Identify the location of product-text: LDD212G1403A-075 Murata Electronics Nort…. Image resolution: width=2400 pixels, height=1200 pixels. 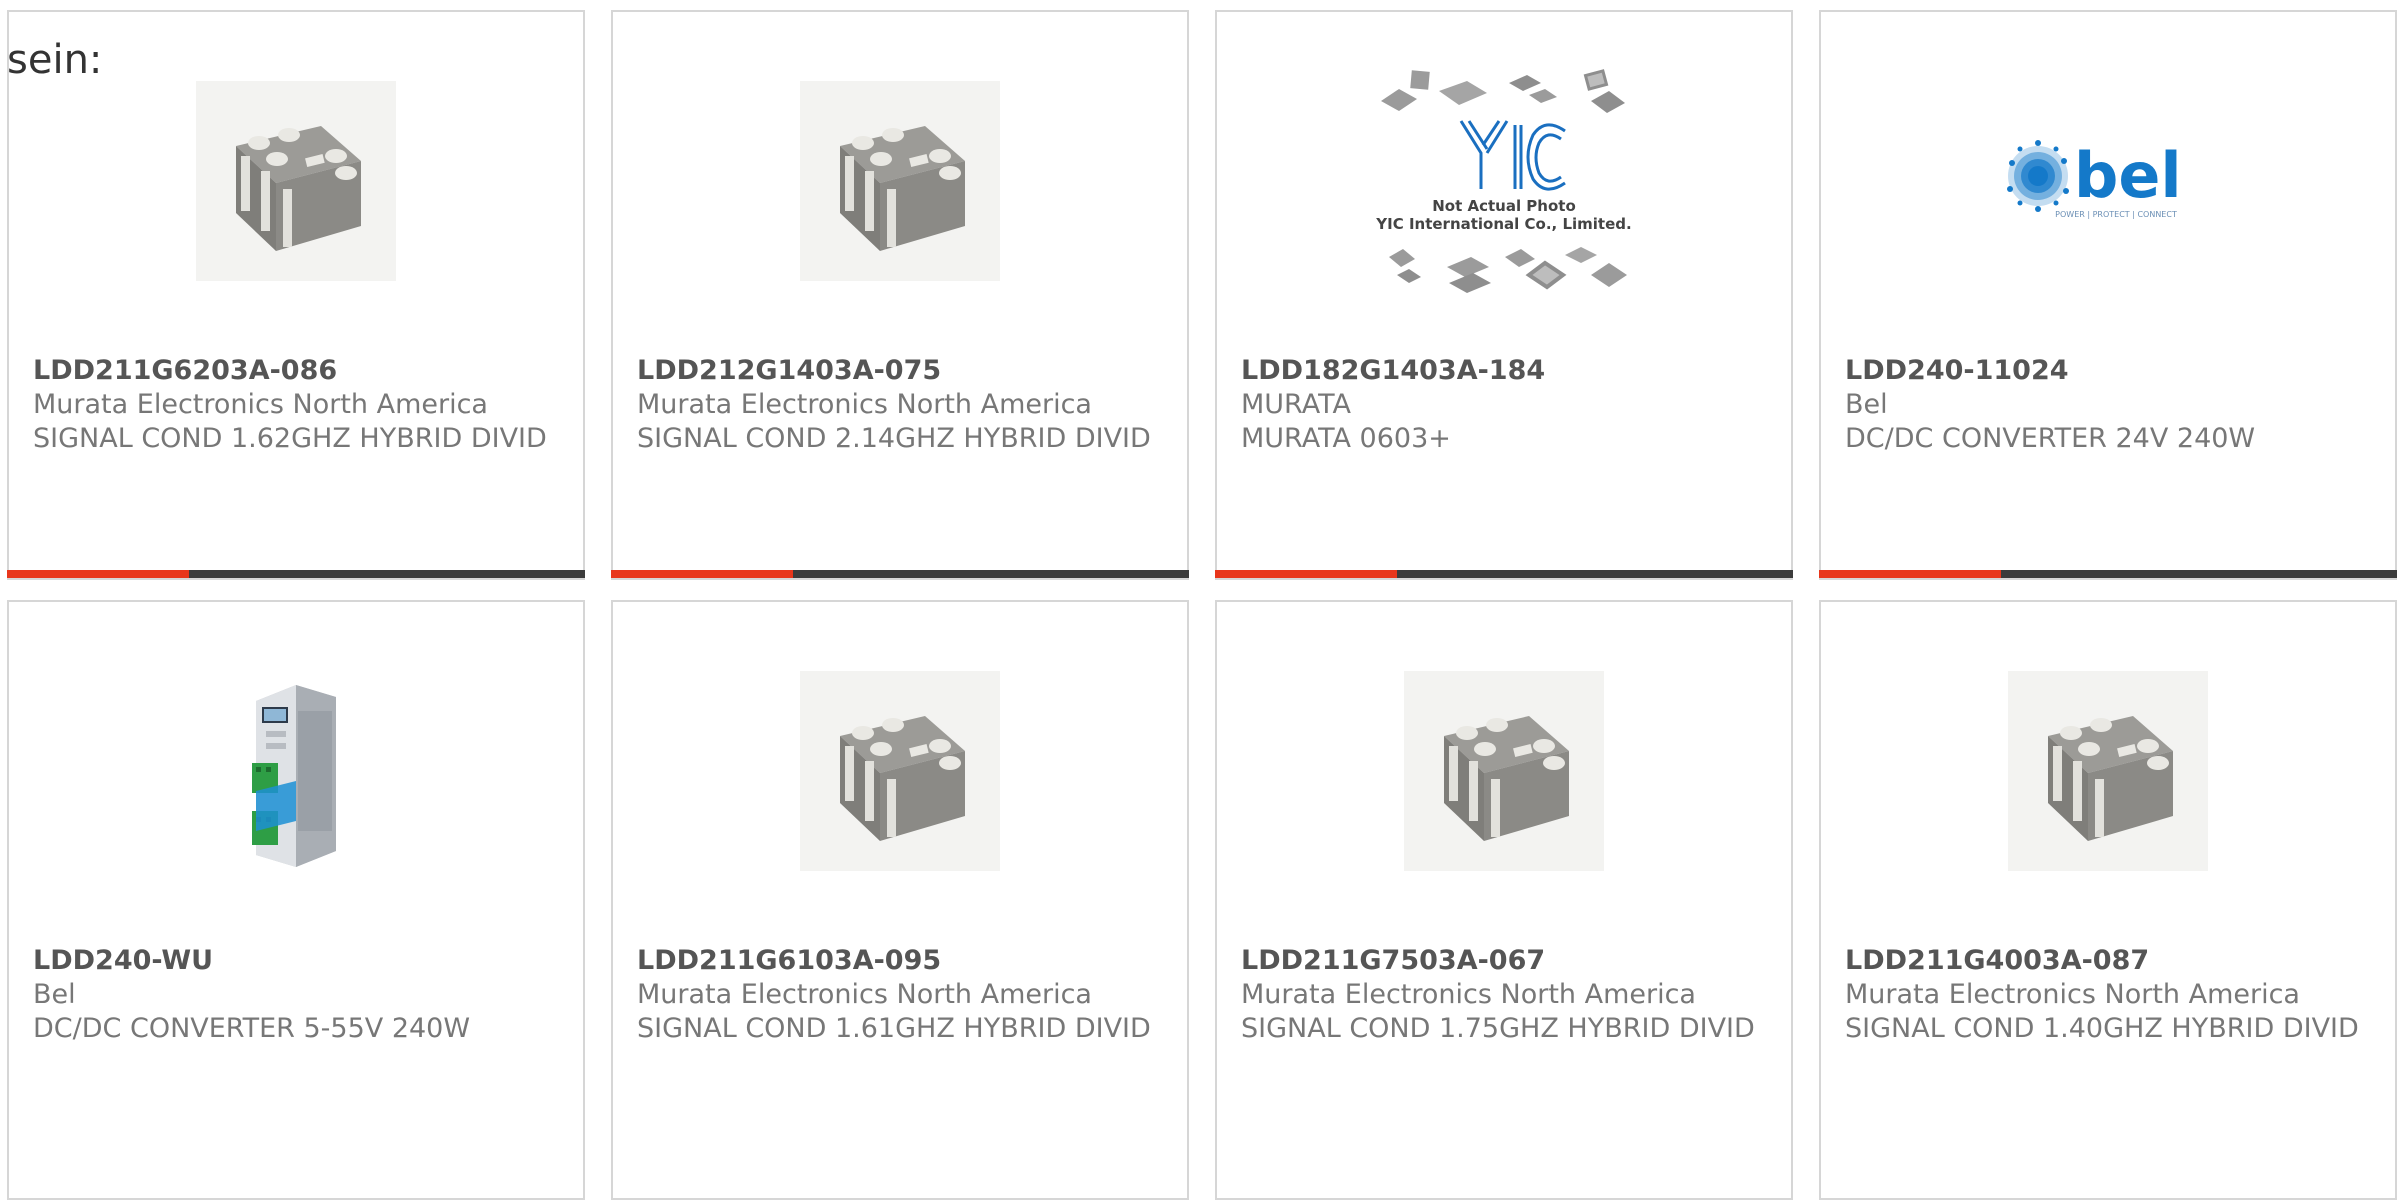
(900, 405).